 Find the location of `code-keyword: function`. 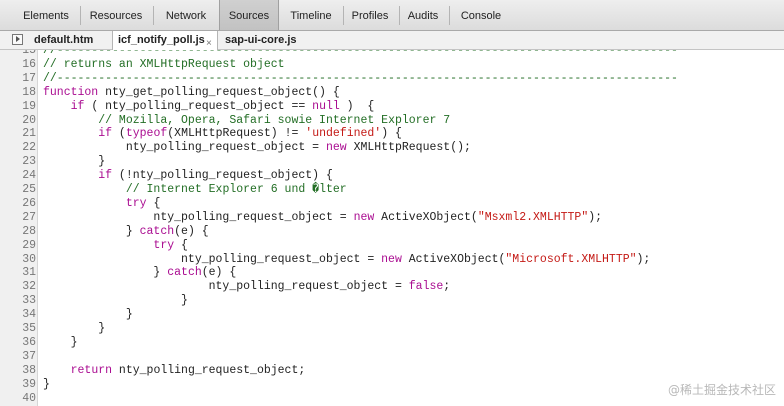

code-keyword: function is located at coordinates (71, 92).